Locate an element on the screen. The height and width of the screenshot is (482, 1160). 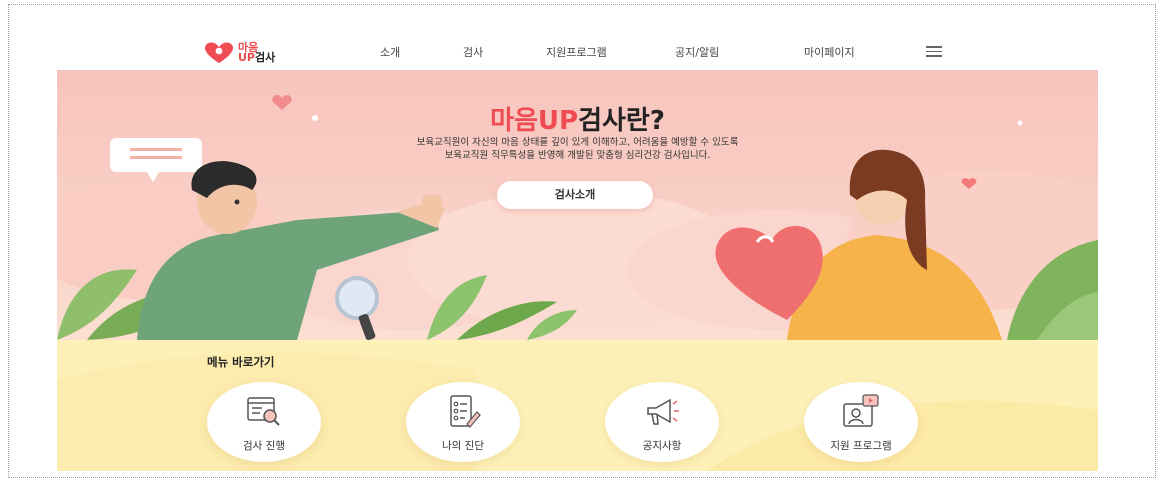
megaphone-icon is located at coordinates (663, 411).